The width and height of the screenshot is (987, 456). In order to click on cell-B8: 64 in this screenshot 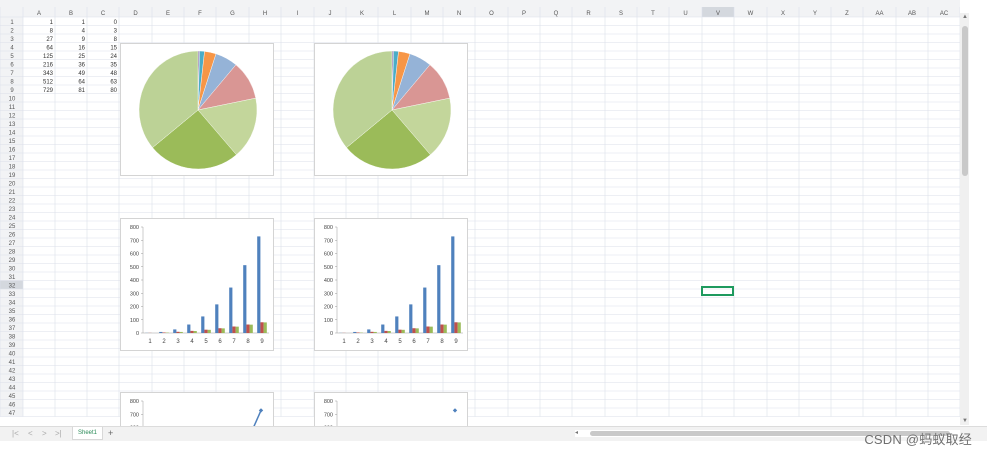, I will do `click(81, 82)`.